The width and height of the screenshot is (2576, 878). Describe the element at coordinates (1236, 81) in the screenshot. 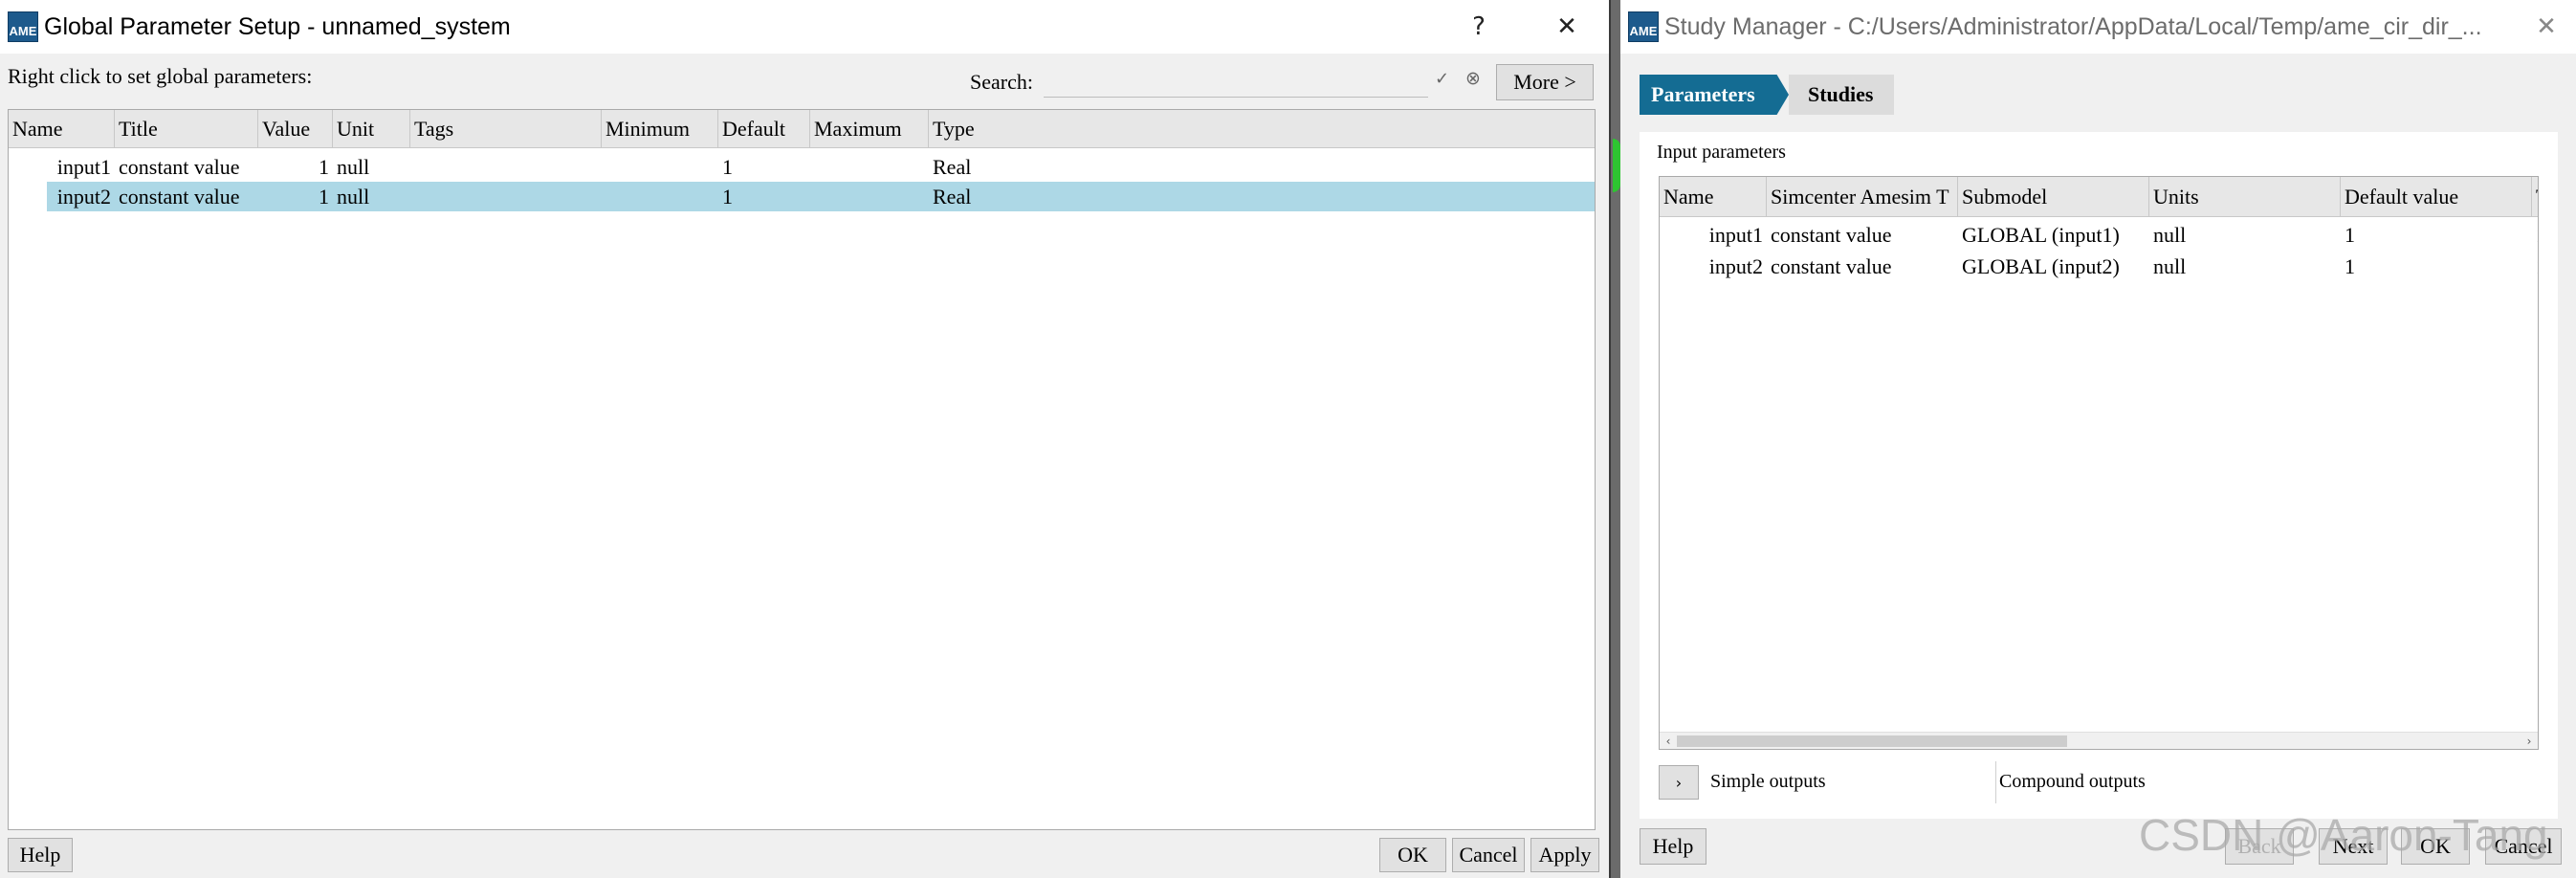

I see `search-input` at that location.